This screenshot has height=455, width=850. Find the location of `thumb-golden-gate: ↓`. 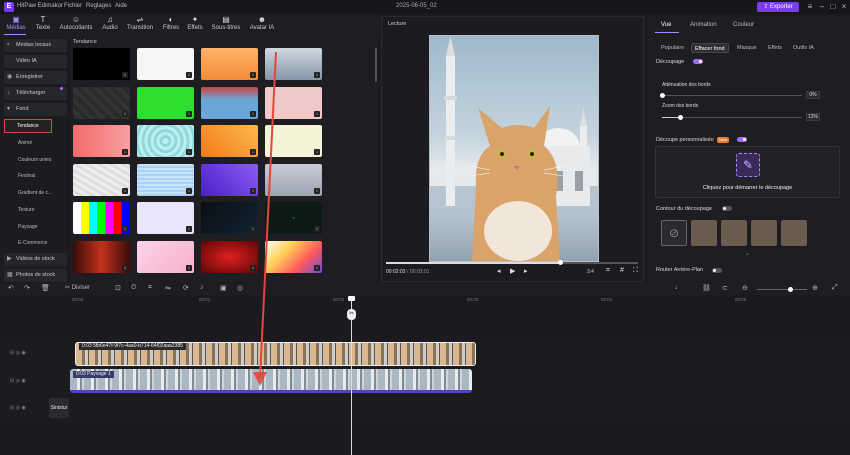

thumb-golden-gate: ↓ is located at coordinates (229, 103).